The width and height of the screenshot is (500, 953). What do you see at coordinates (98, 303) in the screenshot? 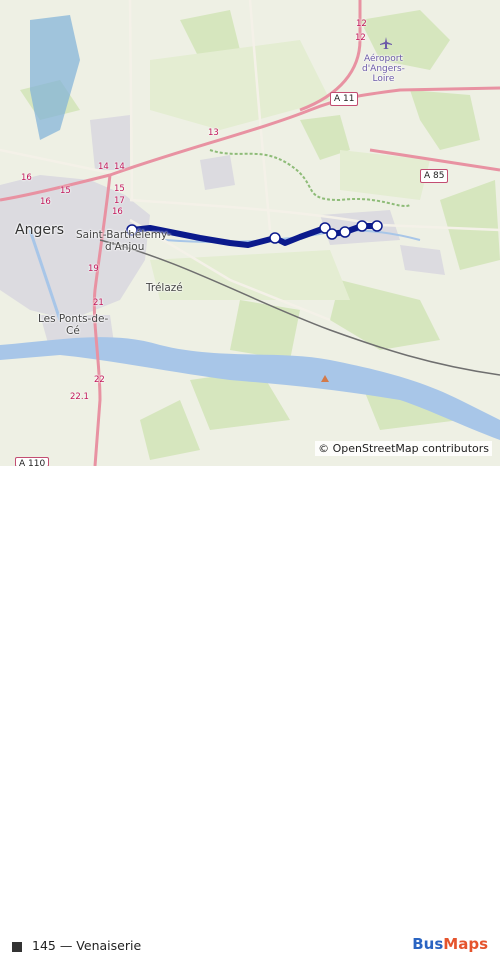
I see `junction-number: 21` at bounding box center [98, 303].